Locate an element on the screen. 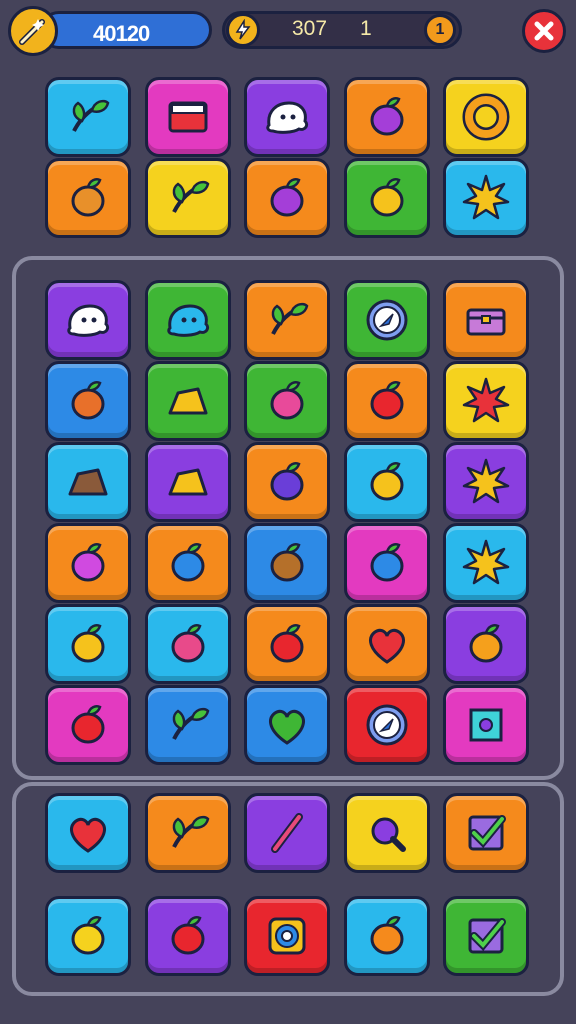  brush-icon is located at coordinates (287, 833).